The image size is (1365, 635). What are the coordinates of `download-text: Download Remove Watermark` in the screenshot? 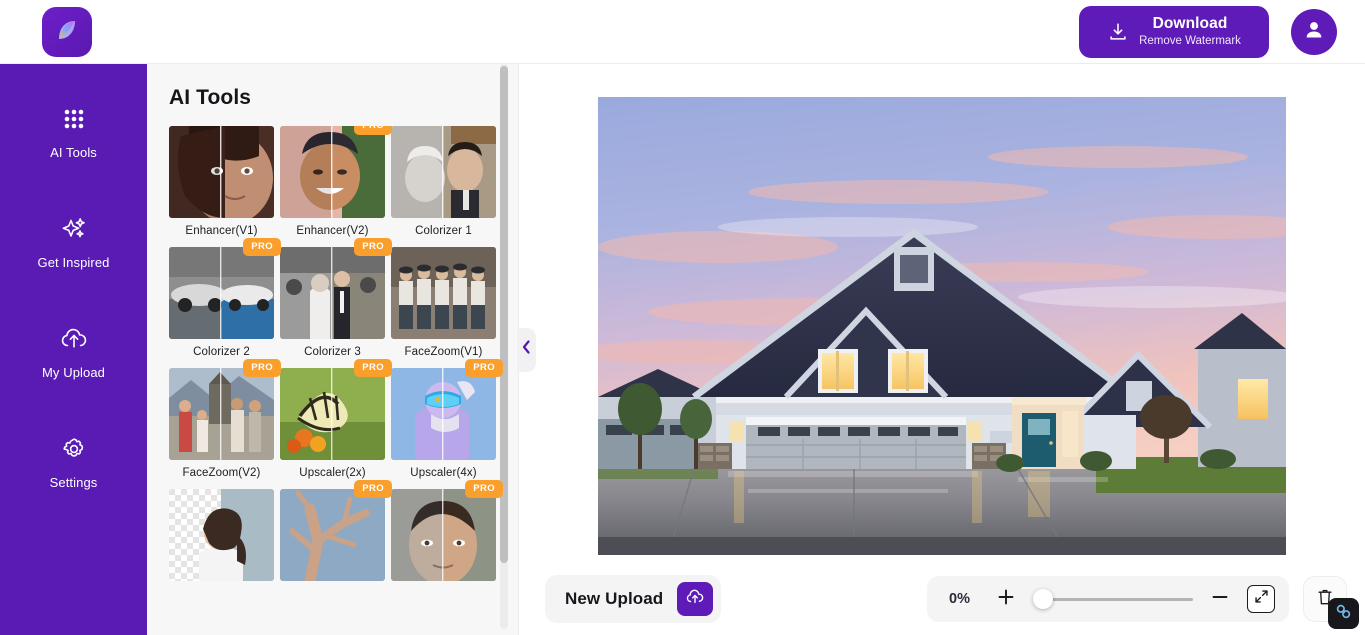 It's located at (1190, 31).